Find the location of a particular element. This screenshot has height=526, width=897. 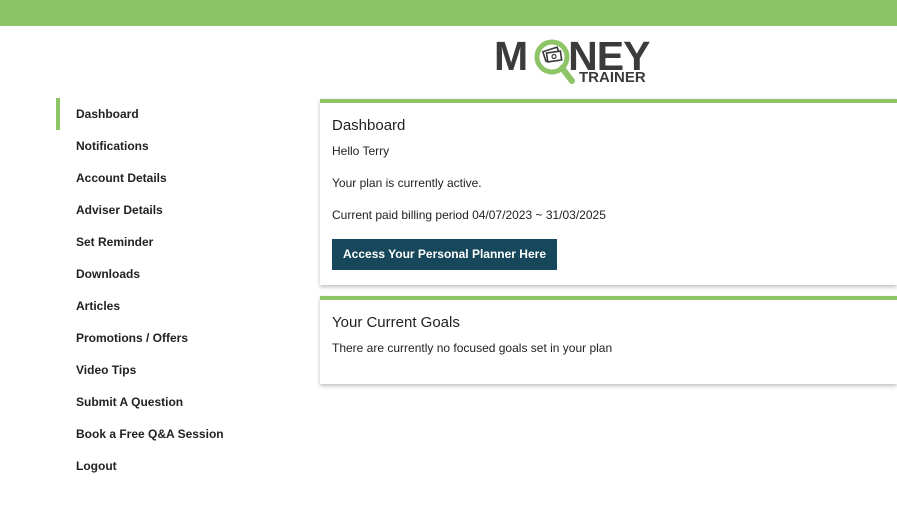

money-trainer-logo: M NEY TRAINER is located at coordinates (575, 62).